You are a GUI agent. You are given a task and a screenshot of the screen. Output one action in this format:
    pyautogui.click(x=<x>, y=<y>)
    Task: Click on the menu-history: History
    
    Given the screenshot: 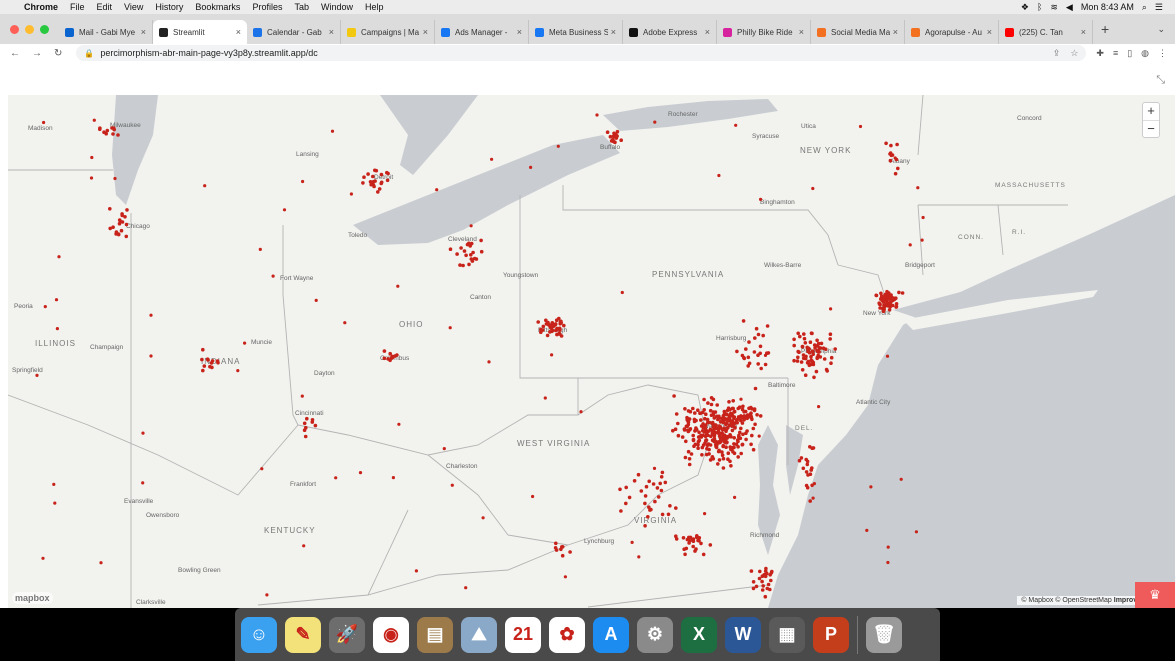 What is the action you would take?
    pyautogui.click(x=169, y=7)
    